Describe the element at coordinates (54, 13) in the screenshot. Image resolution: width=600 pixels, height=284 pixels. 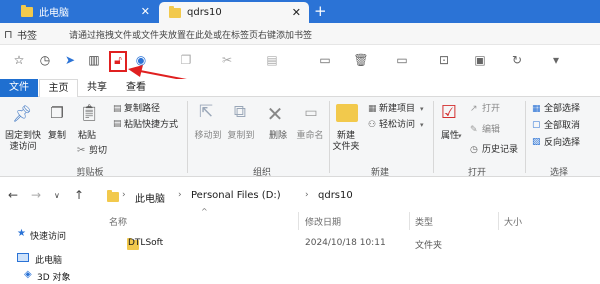
I see `tab-label: 此电脑` at that location.